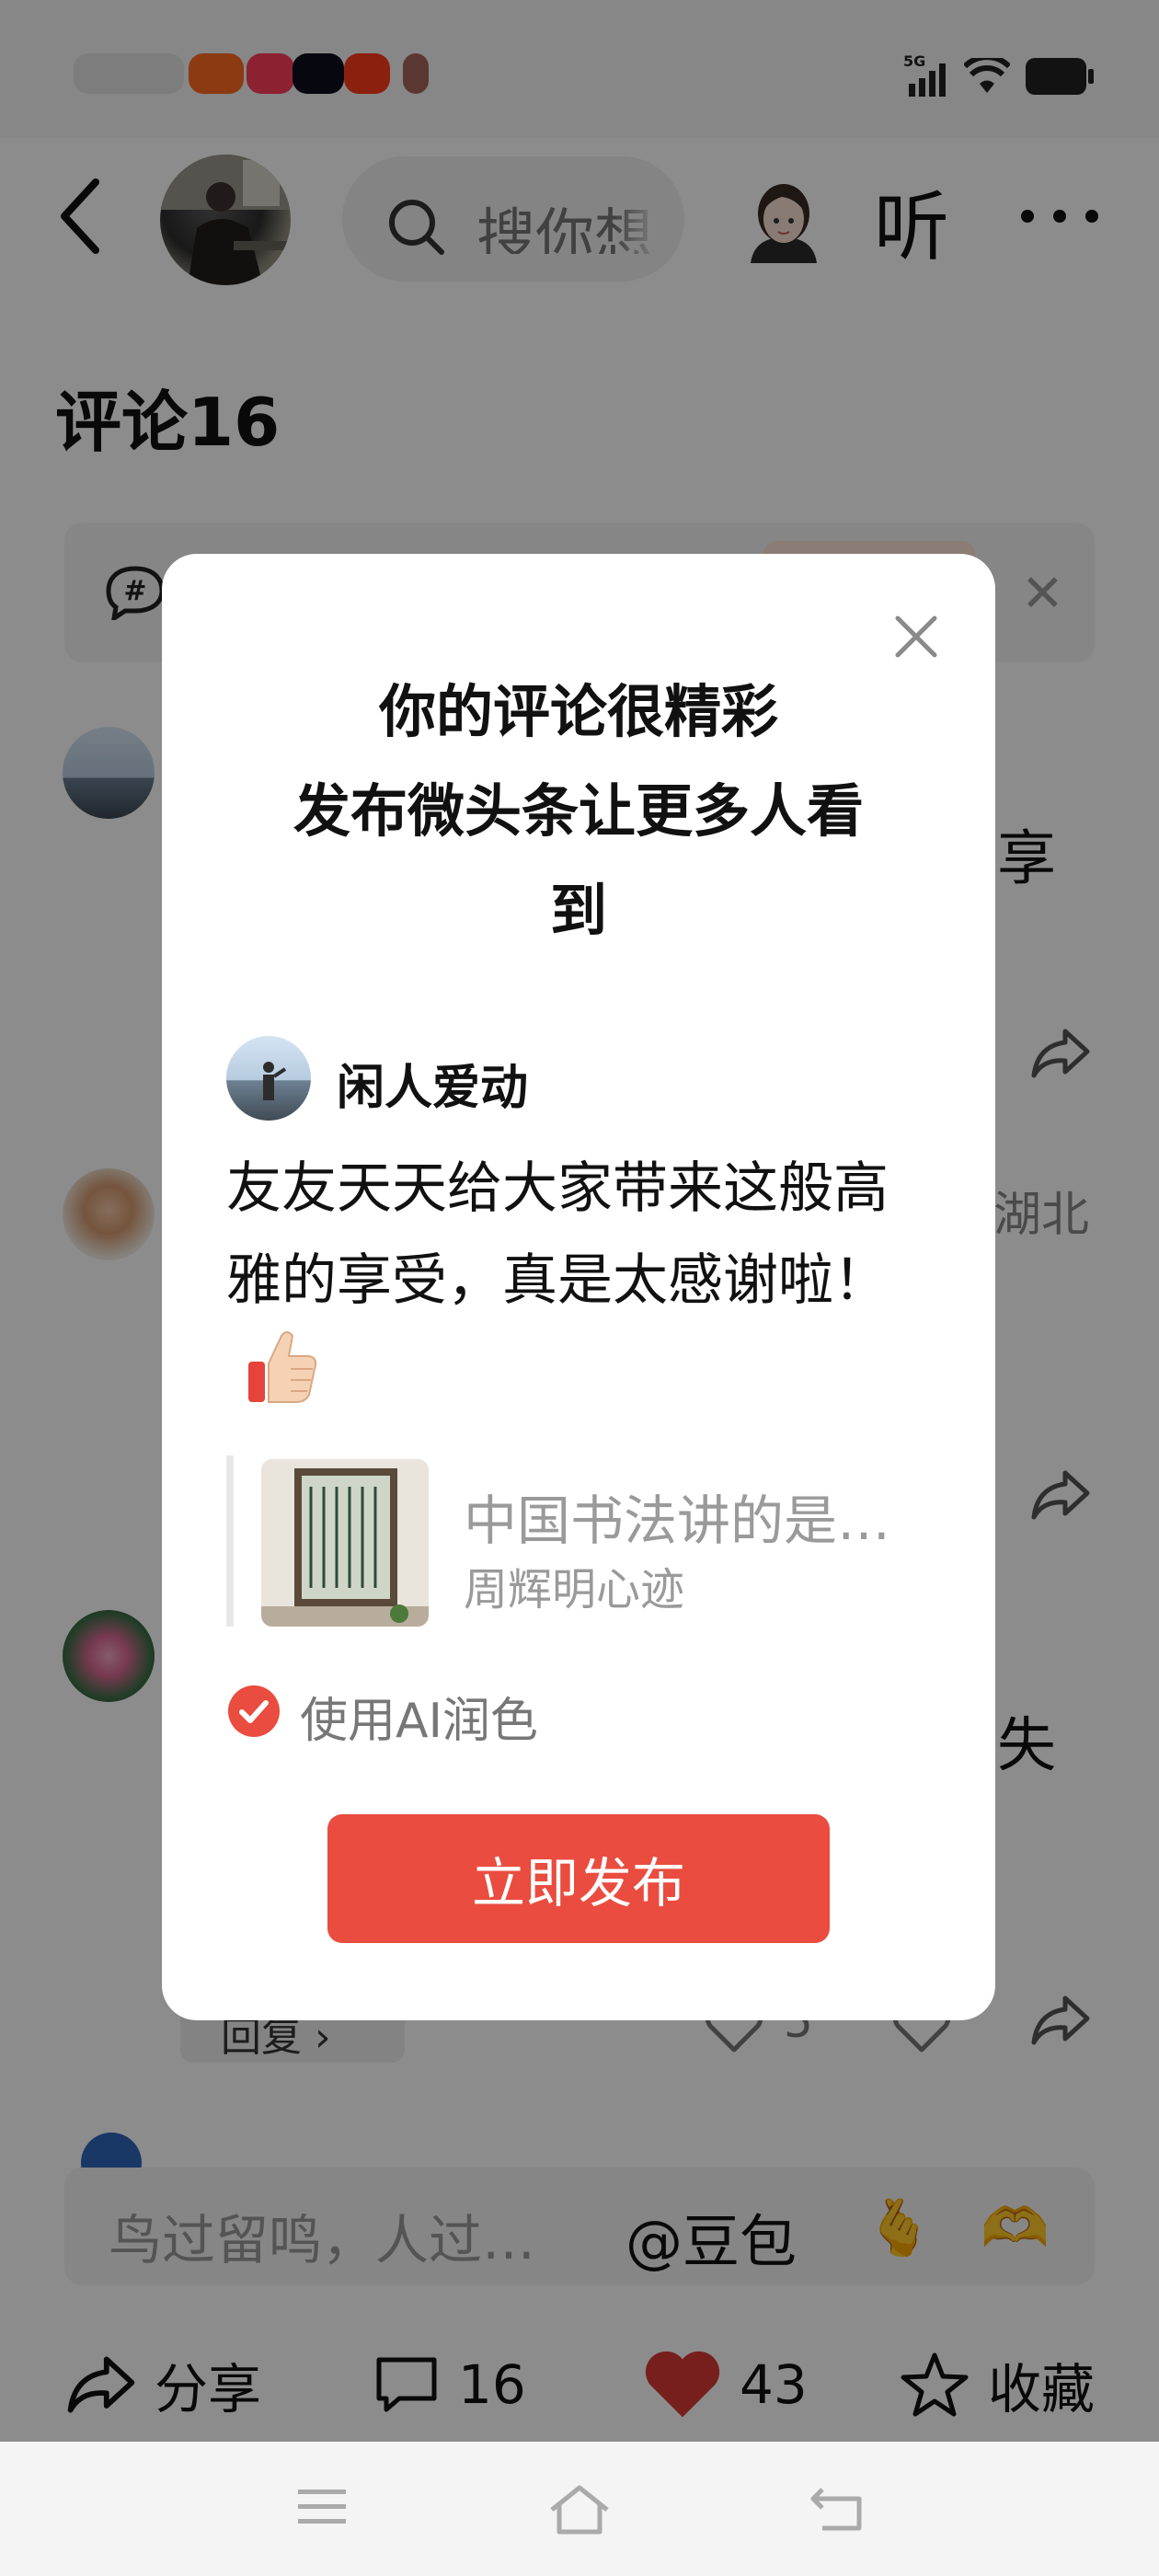  I want to click on dialog-title-line: 发布微头条让更多人看, so click(578, 811).